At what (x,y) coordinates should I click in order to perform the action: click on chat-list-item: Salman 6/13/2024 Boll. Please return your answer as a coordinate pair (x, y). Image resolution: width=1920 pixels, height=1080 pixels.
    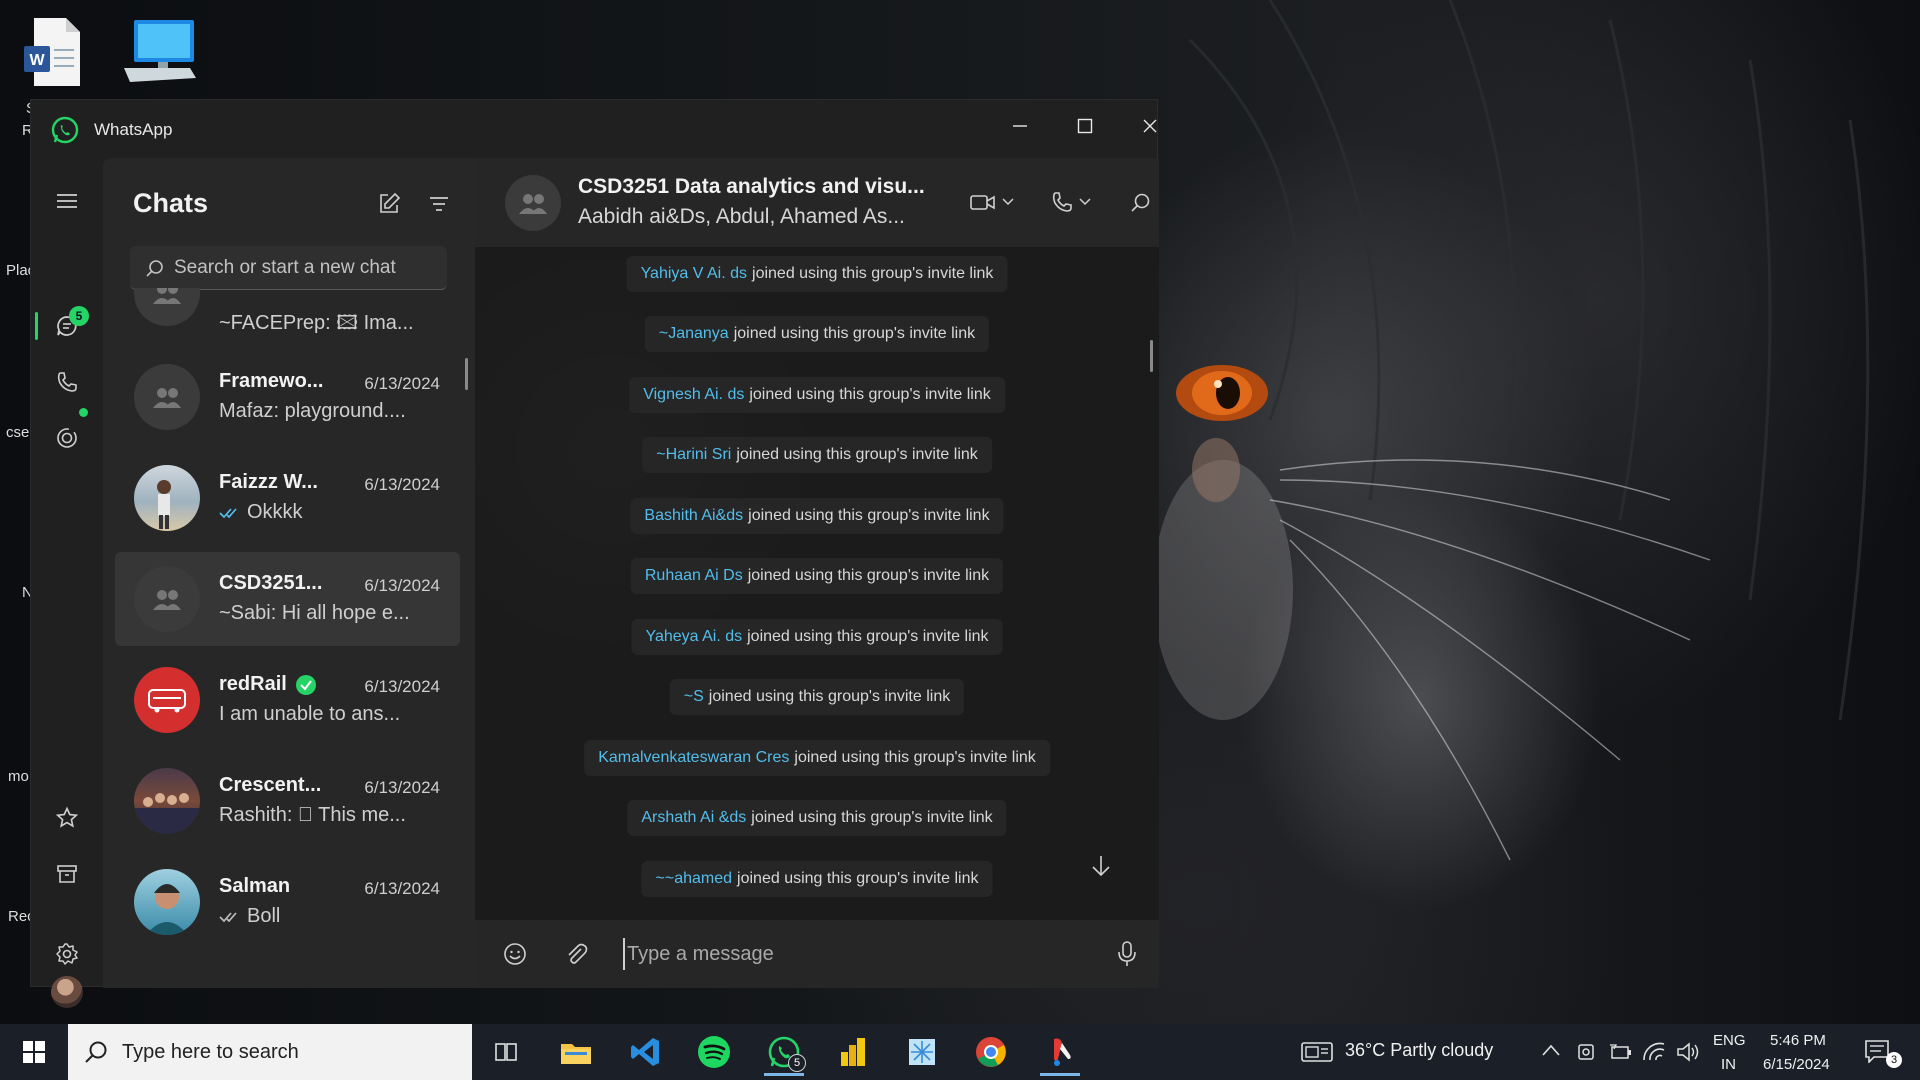
    Looking at the image, I should click on (287, 902).